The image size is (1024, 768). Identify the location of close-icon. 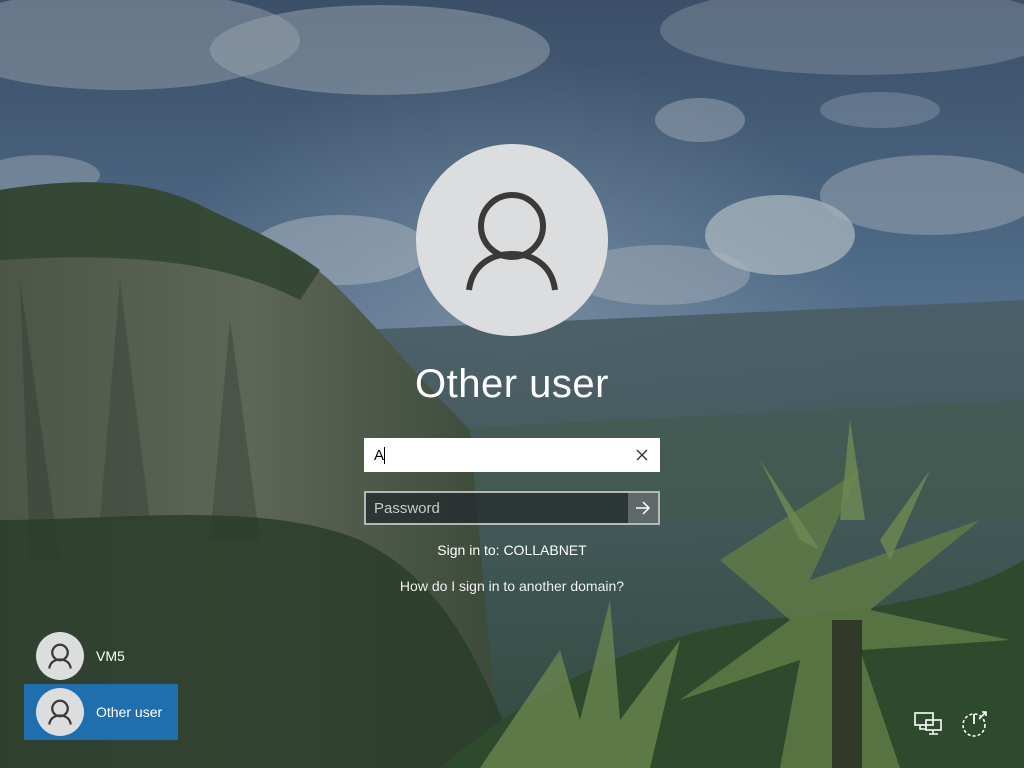
(642, 455).